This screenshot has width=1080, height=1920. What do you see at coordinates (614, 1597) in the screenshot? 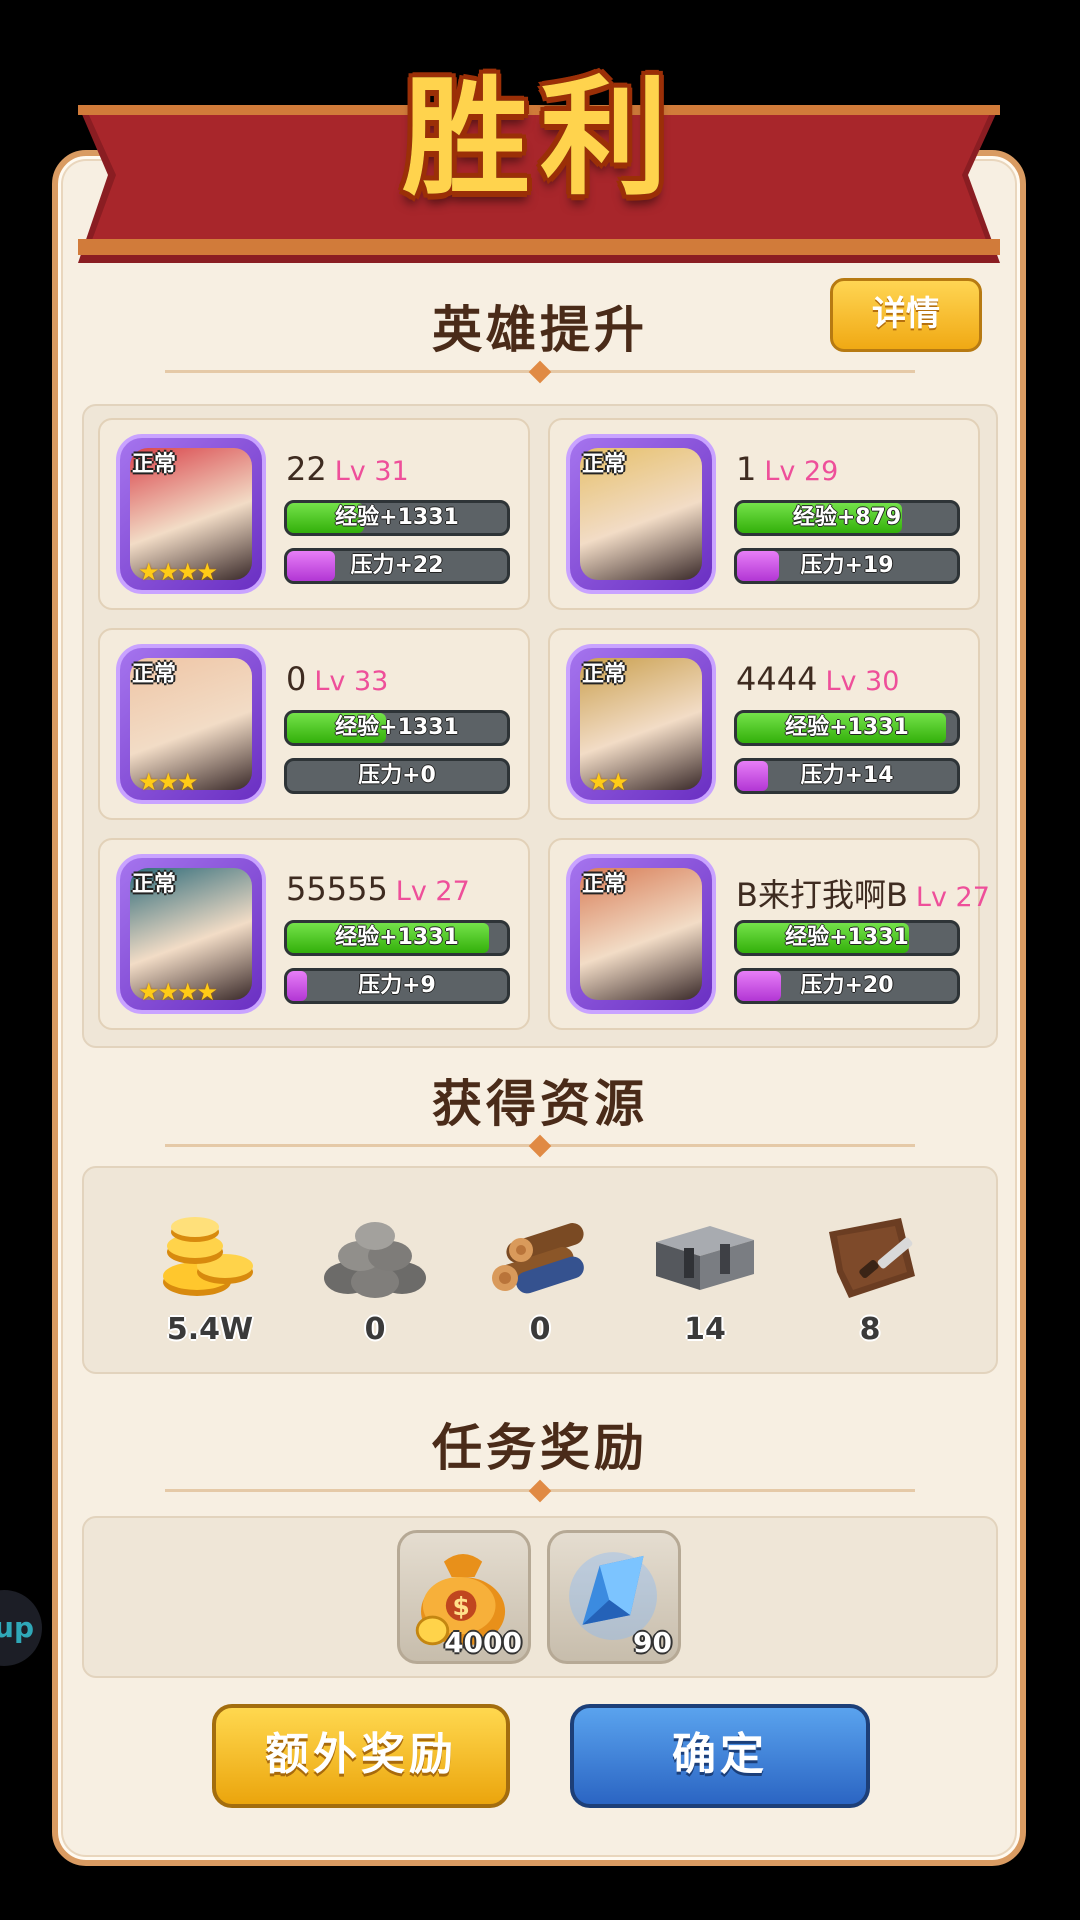
I see `reward-item-crystal: 90` at bounding box center [614, 1597].